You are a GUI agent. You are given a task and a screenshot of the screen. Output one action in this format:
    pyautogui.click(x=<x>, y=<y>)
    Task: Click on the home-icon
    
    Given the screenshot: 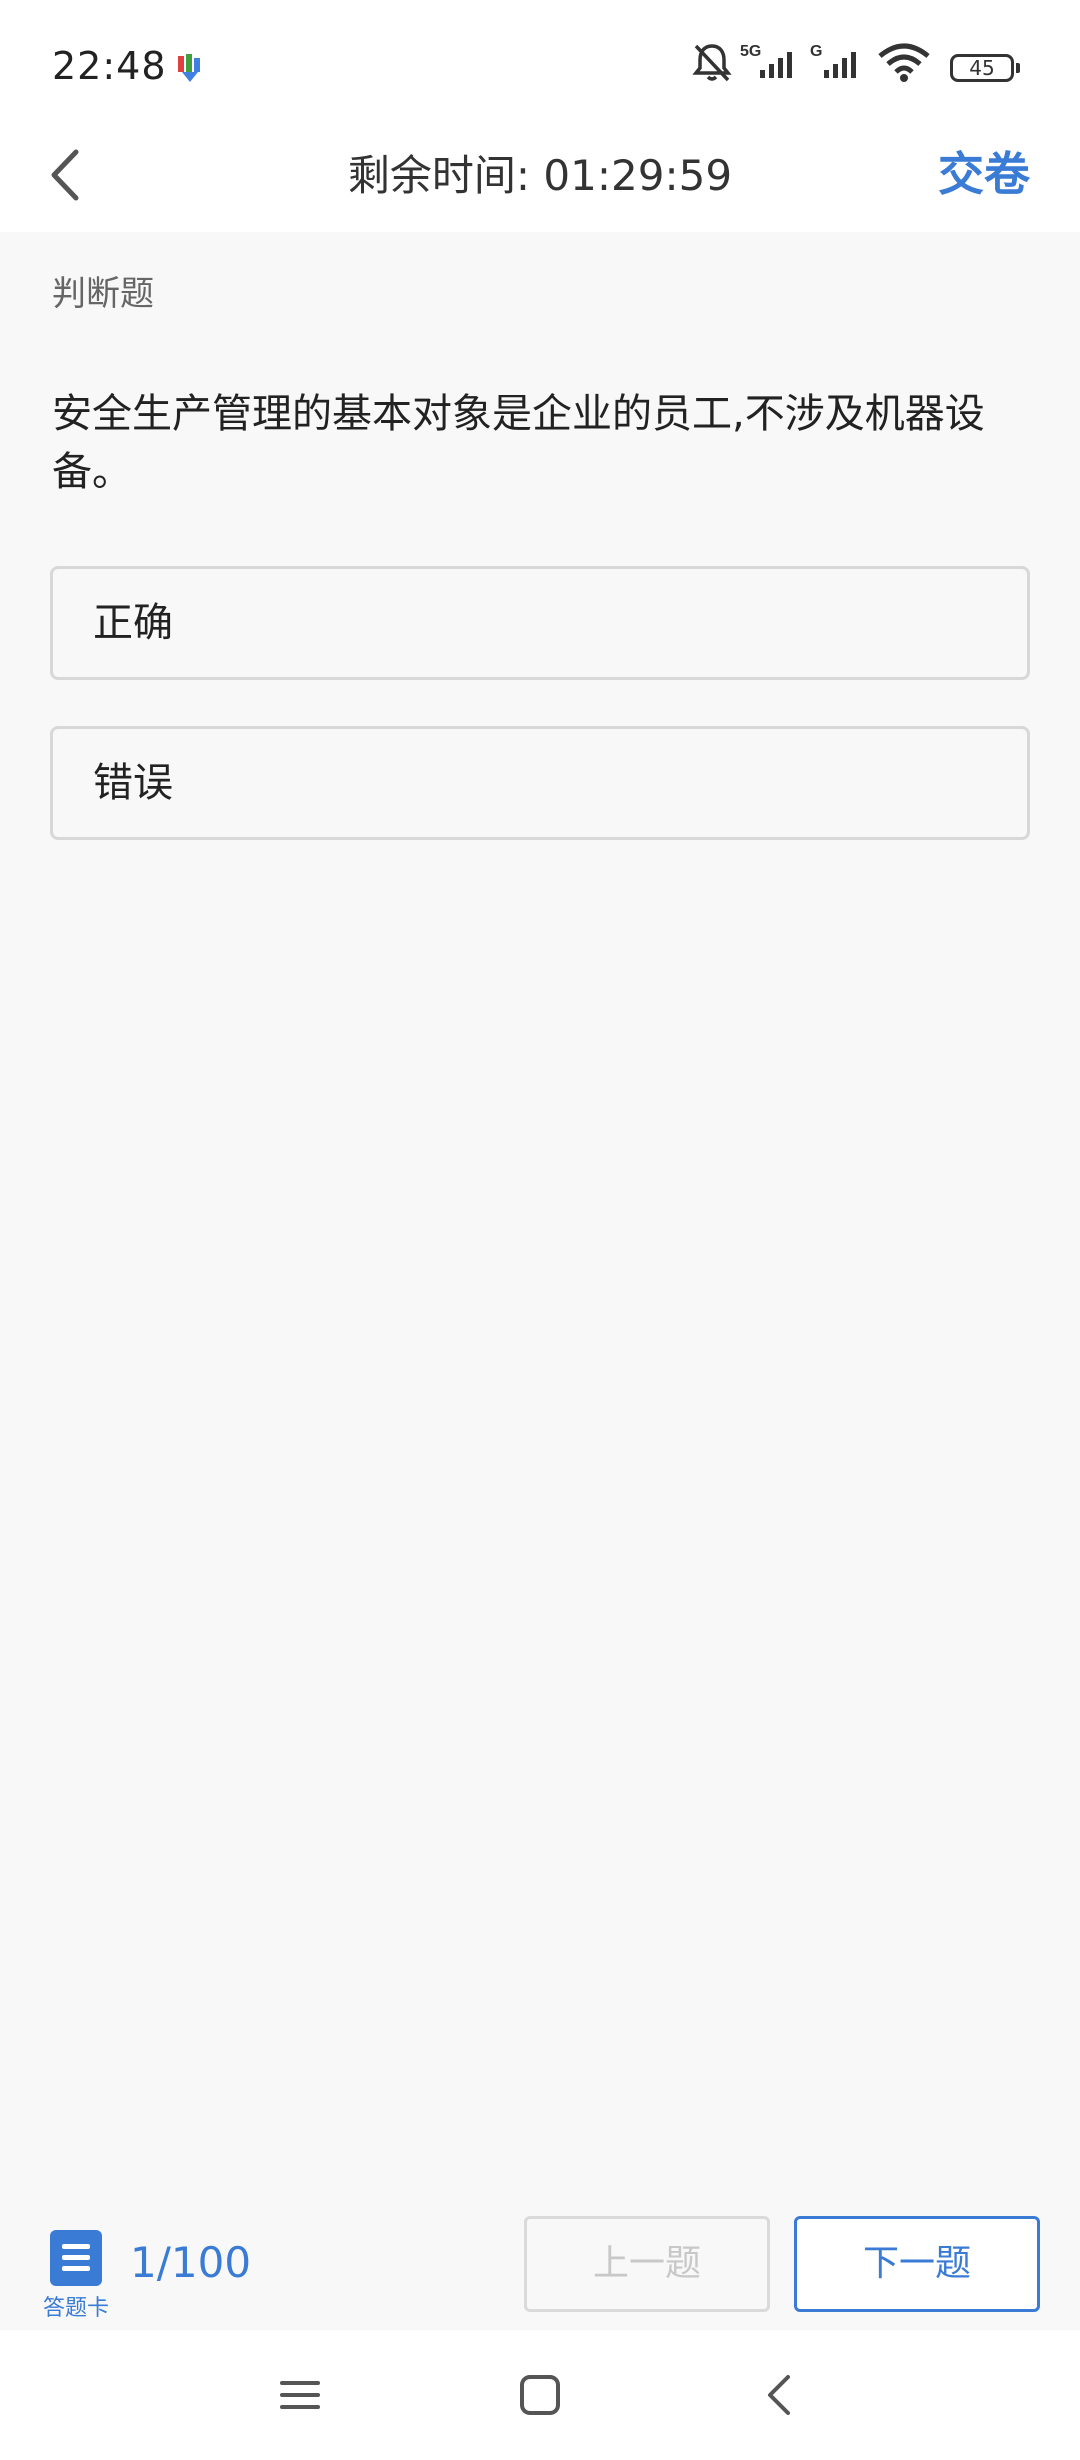 What is the action you would take?
    pyautogui.click(x=540, y=2395)
    